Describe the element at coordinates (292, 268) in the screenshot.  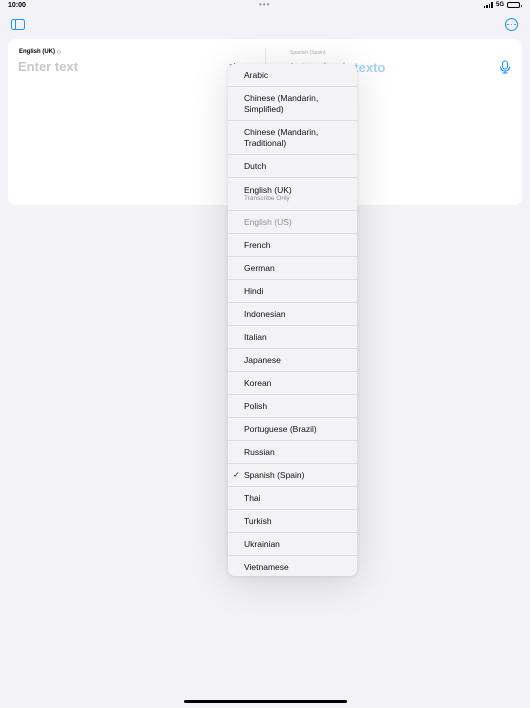
I see `menu-item-german: German` at that location.